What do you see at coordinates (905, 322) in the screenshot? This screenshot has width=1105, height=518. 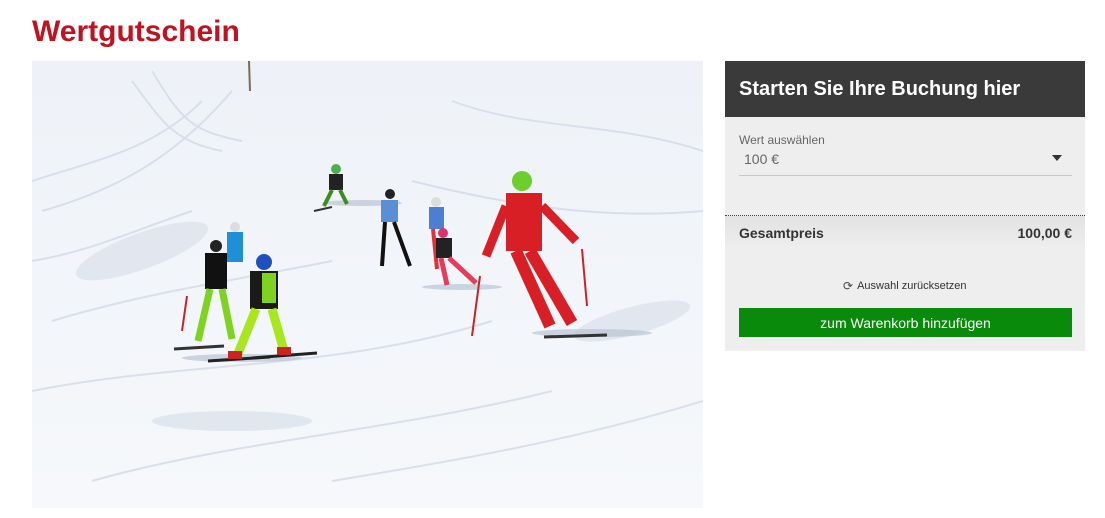 I see `add-to-cart-button: zum Warenkorb hinzufügen` at bounding box center [905, 322].